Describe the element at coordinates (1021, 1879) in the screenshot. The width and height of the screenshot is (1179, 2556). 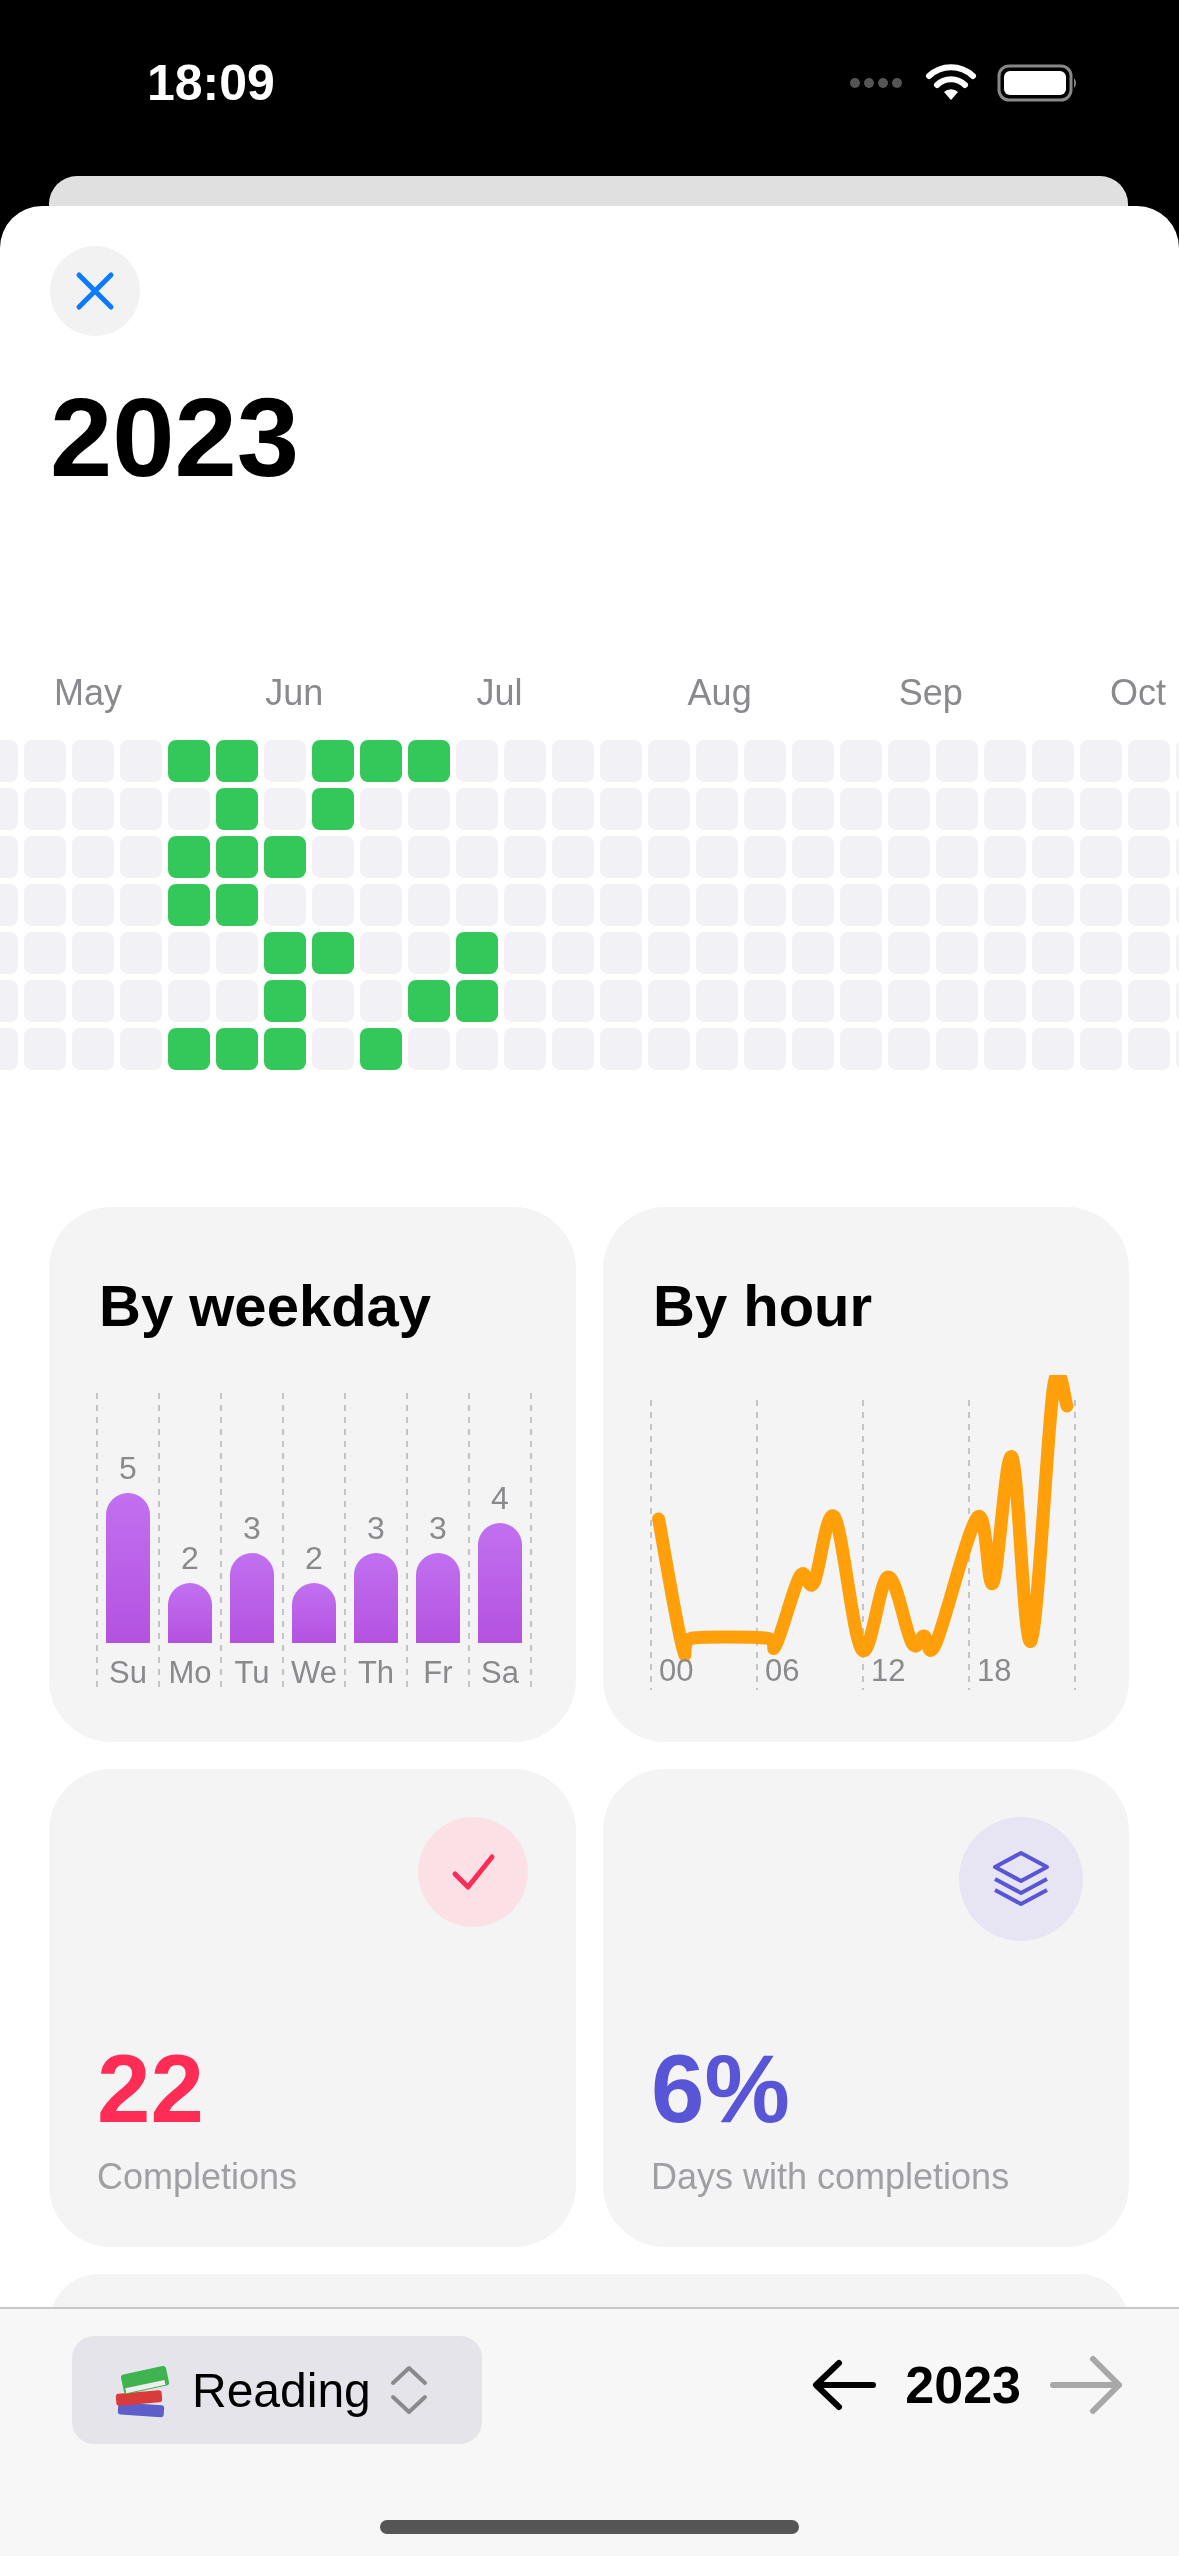
I see `layers-icon` at that location.